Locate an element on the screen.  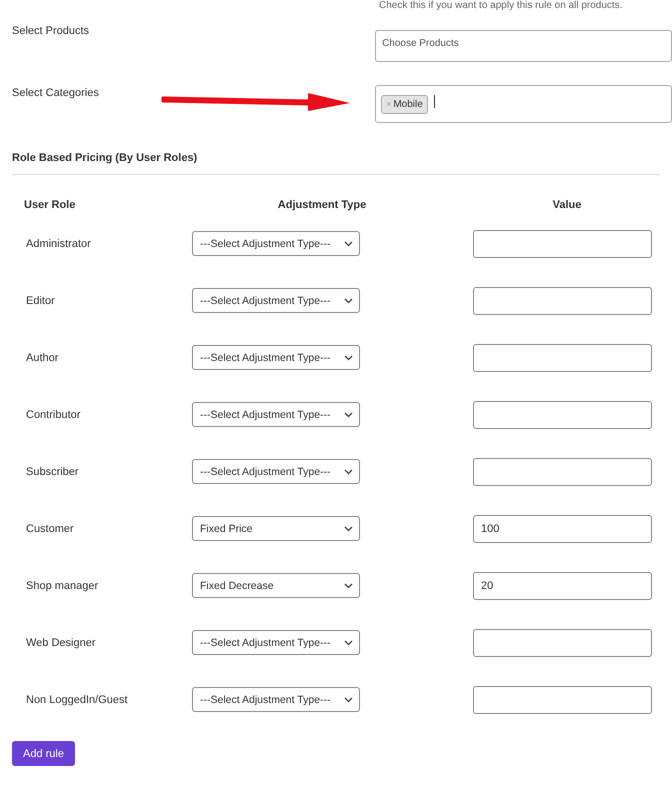
role-name: Web Designer is located at coordinates (61, 642).